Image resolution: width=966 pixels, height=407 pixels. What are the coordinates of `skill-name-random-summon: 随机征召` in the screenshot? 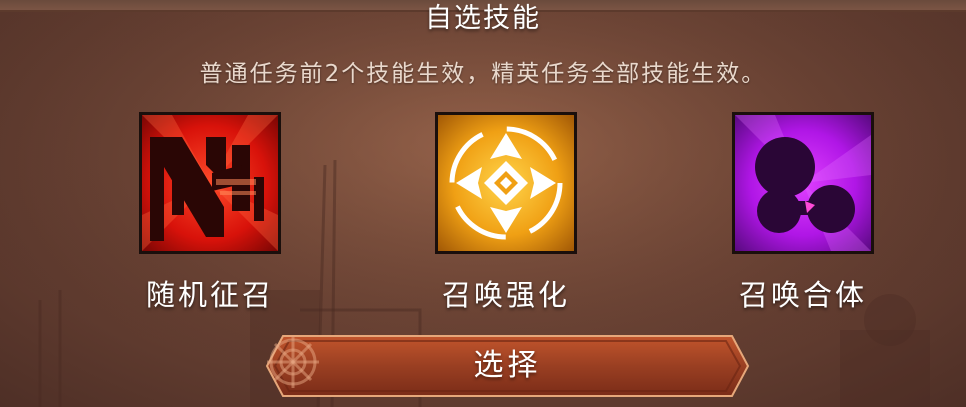 It's located at (209, 295).